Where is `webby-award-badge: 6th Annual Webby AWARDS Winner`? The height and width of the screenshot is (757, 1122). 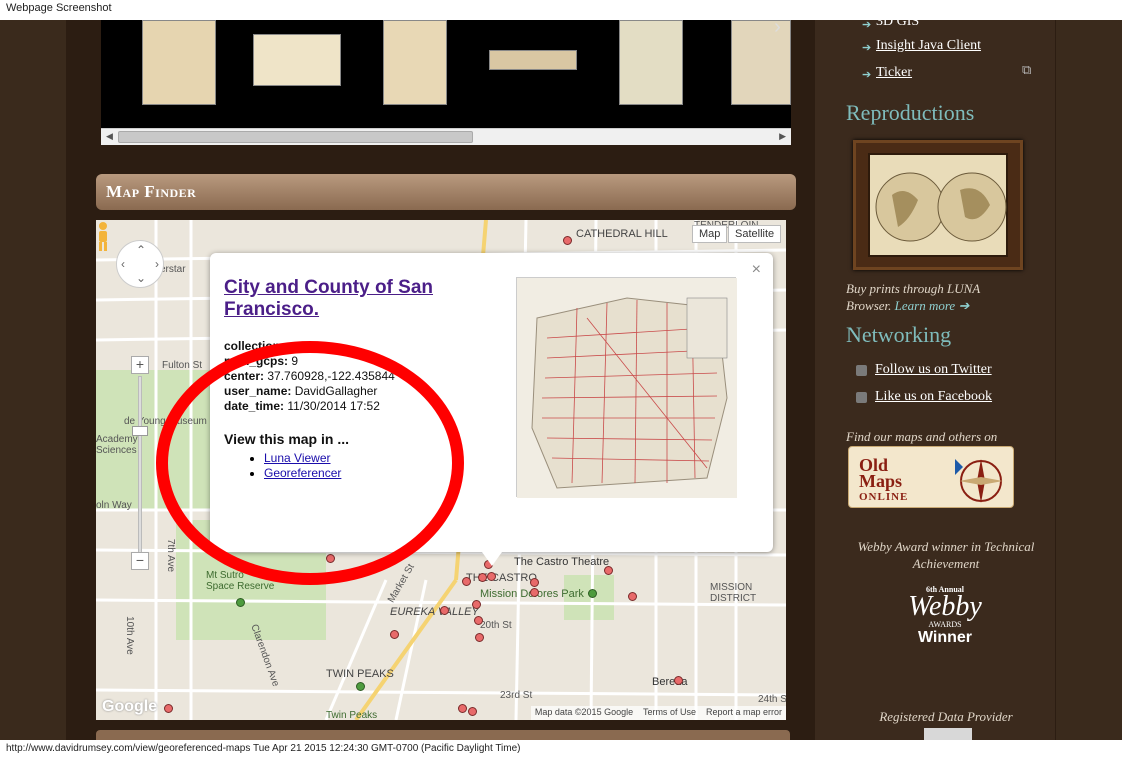
webby-award-badge: 6th Annual Webby AWARDS Winner is located at coordinates (945, 625).